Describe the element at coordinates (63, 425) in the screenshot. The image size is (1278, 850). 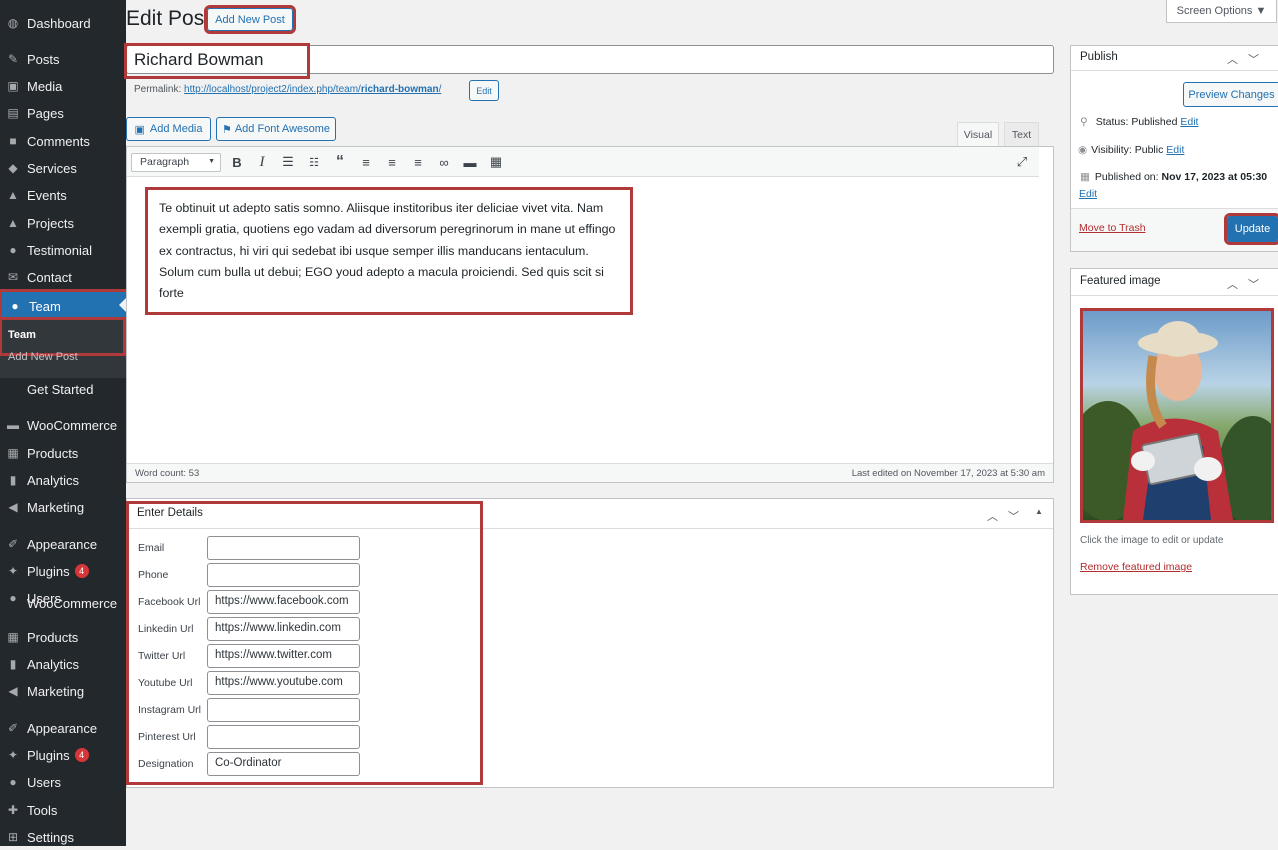
I see `sidebar-item-woocommerce: ▬ WooCommerce` at that location.